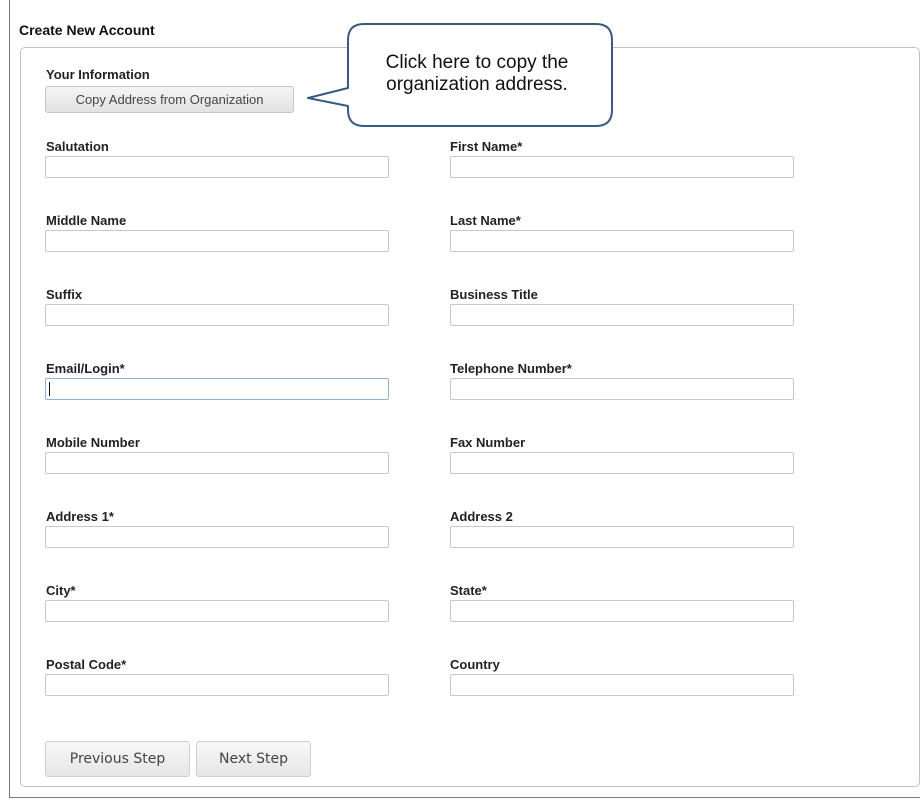 Image resolution: width=920 pixels, height=803 pixels. Describe the element at coordinates (117, 759) in the screenshot. I see `previous-step-button: Previous Step` at that location.